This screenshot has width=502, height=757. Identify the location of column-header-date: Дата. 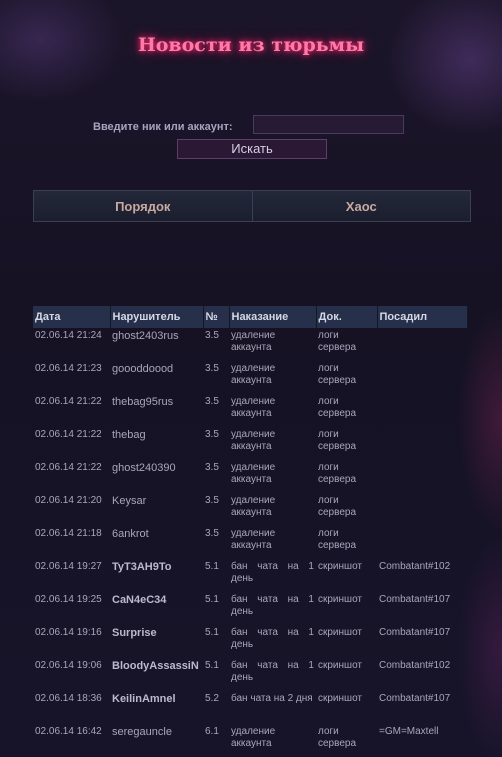
(72, 317).